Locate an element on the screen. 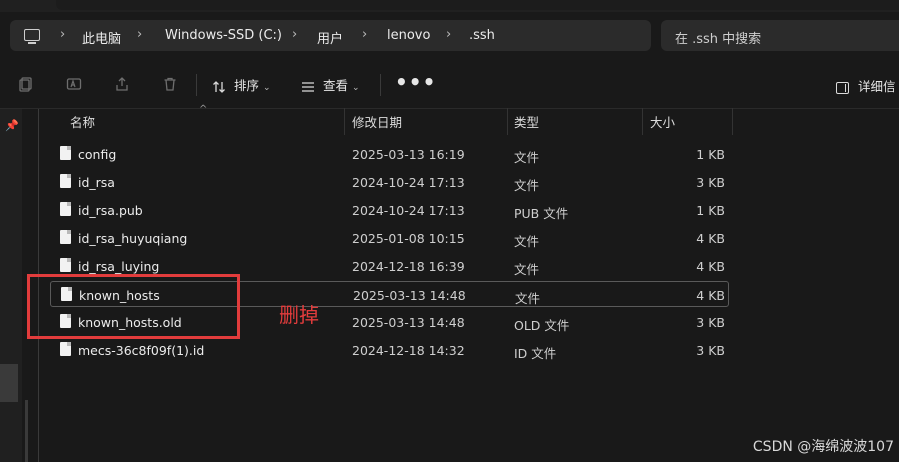 This screenshot has width=899, height=462. sort-button: 排序 ⌄ is located at coordinates (241, 84).